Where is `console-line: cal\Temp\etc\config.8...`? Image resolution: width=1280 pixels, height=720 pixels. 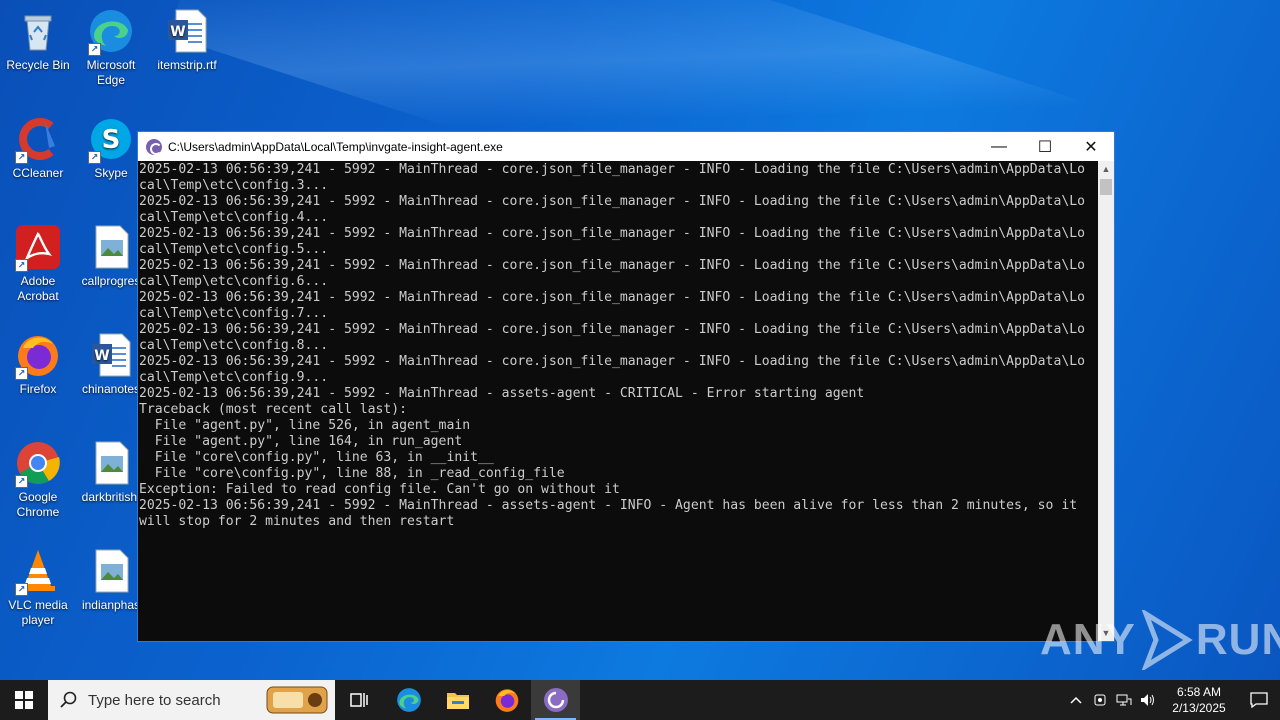 console-line: cal\Temp\etc\config.8... is located at coordinates (234, 345).